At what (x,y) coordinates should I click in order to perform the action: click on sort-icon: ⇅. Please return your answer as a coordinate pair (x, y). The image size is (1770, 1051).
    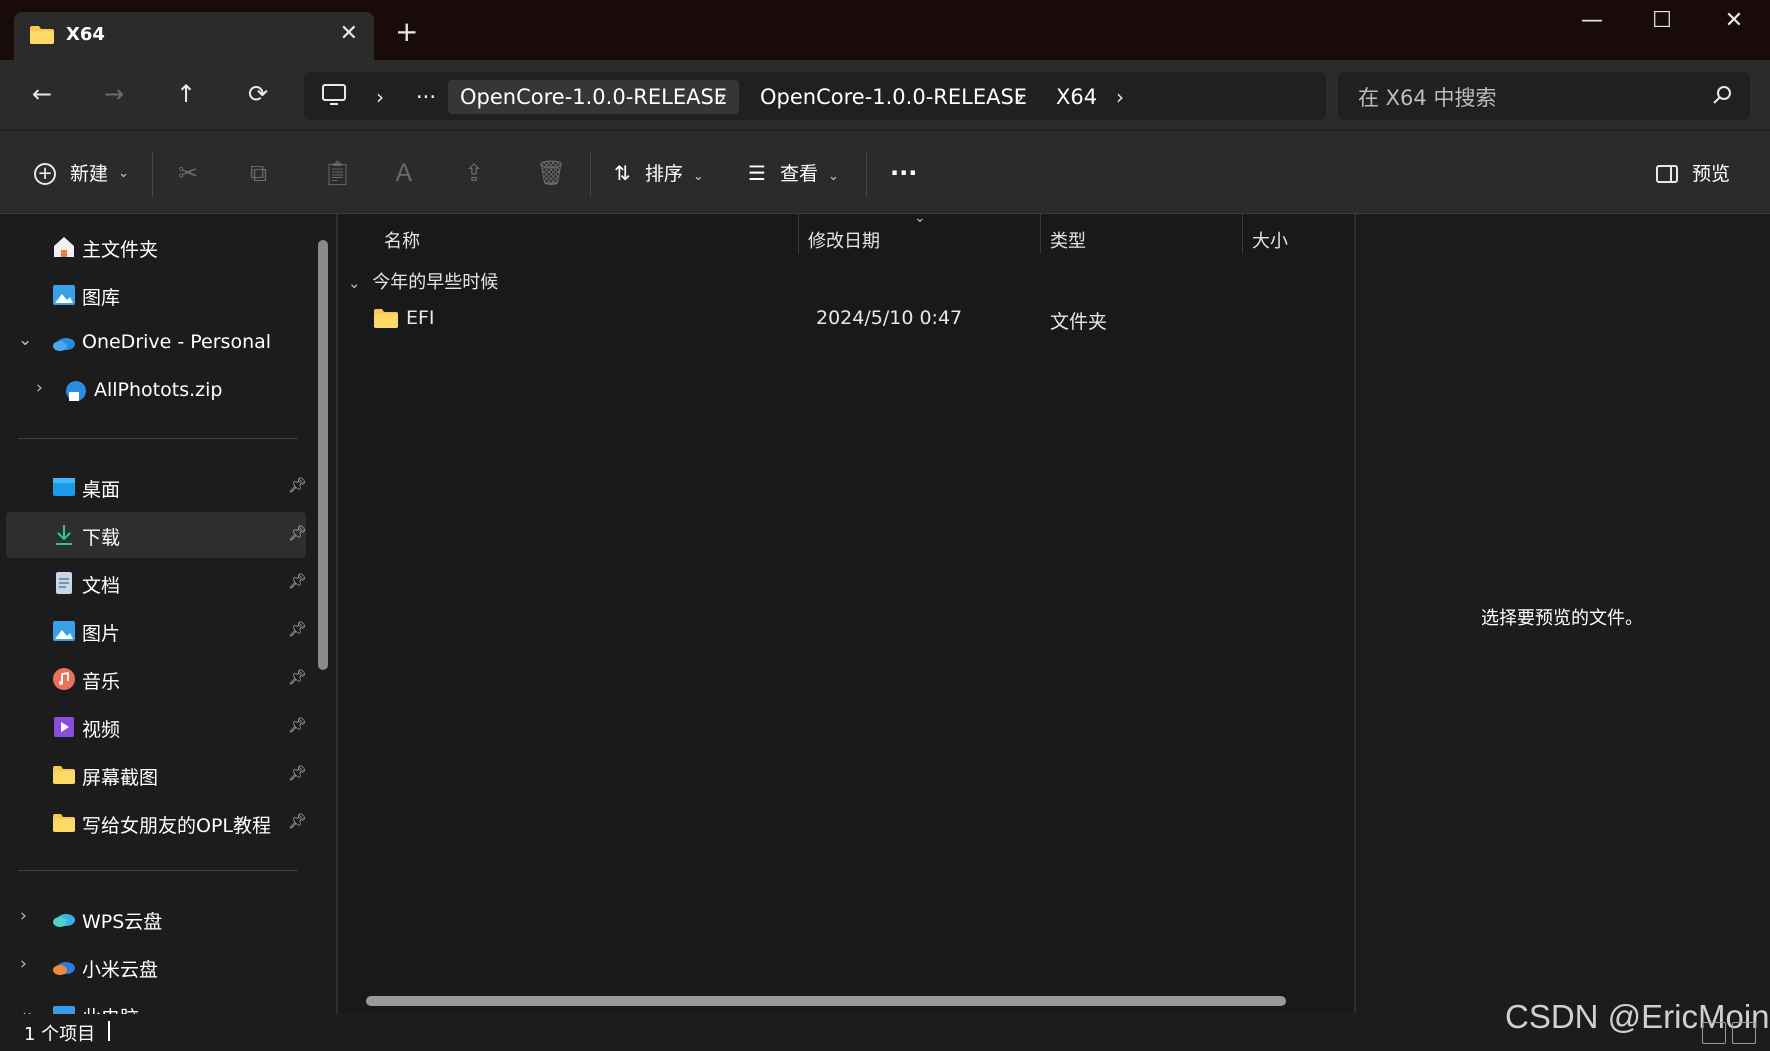
    Looking at the image, I should click on (622, 173).